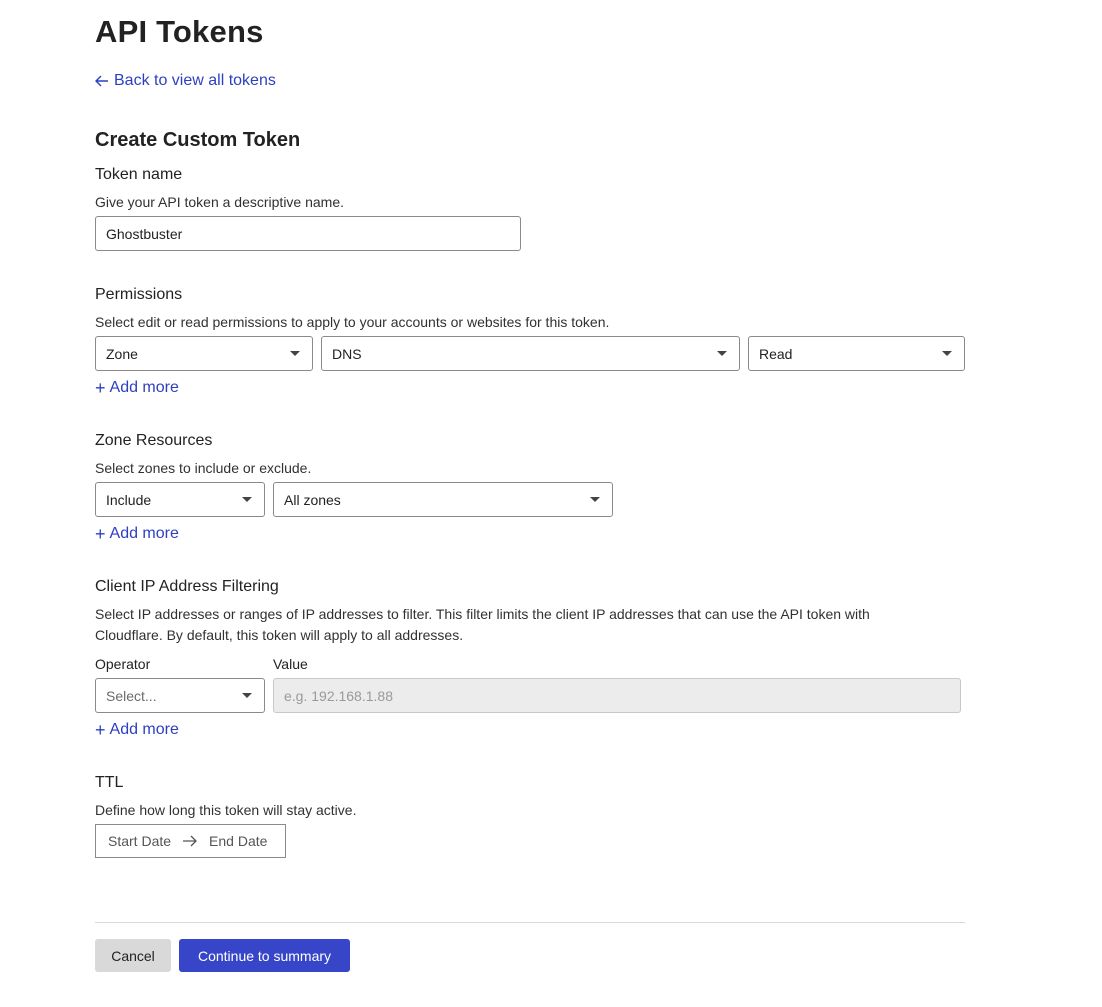  Describe the element at coordinates (443, 499) in the screenshot. I see `zone-target-select: All zones` at that location.